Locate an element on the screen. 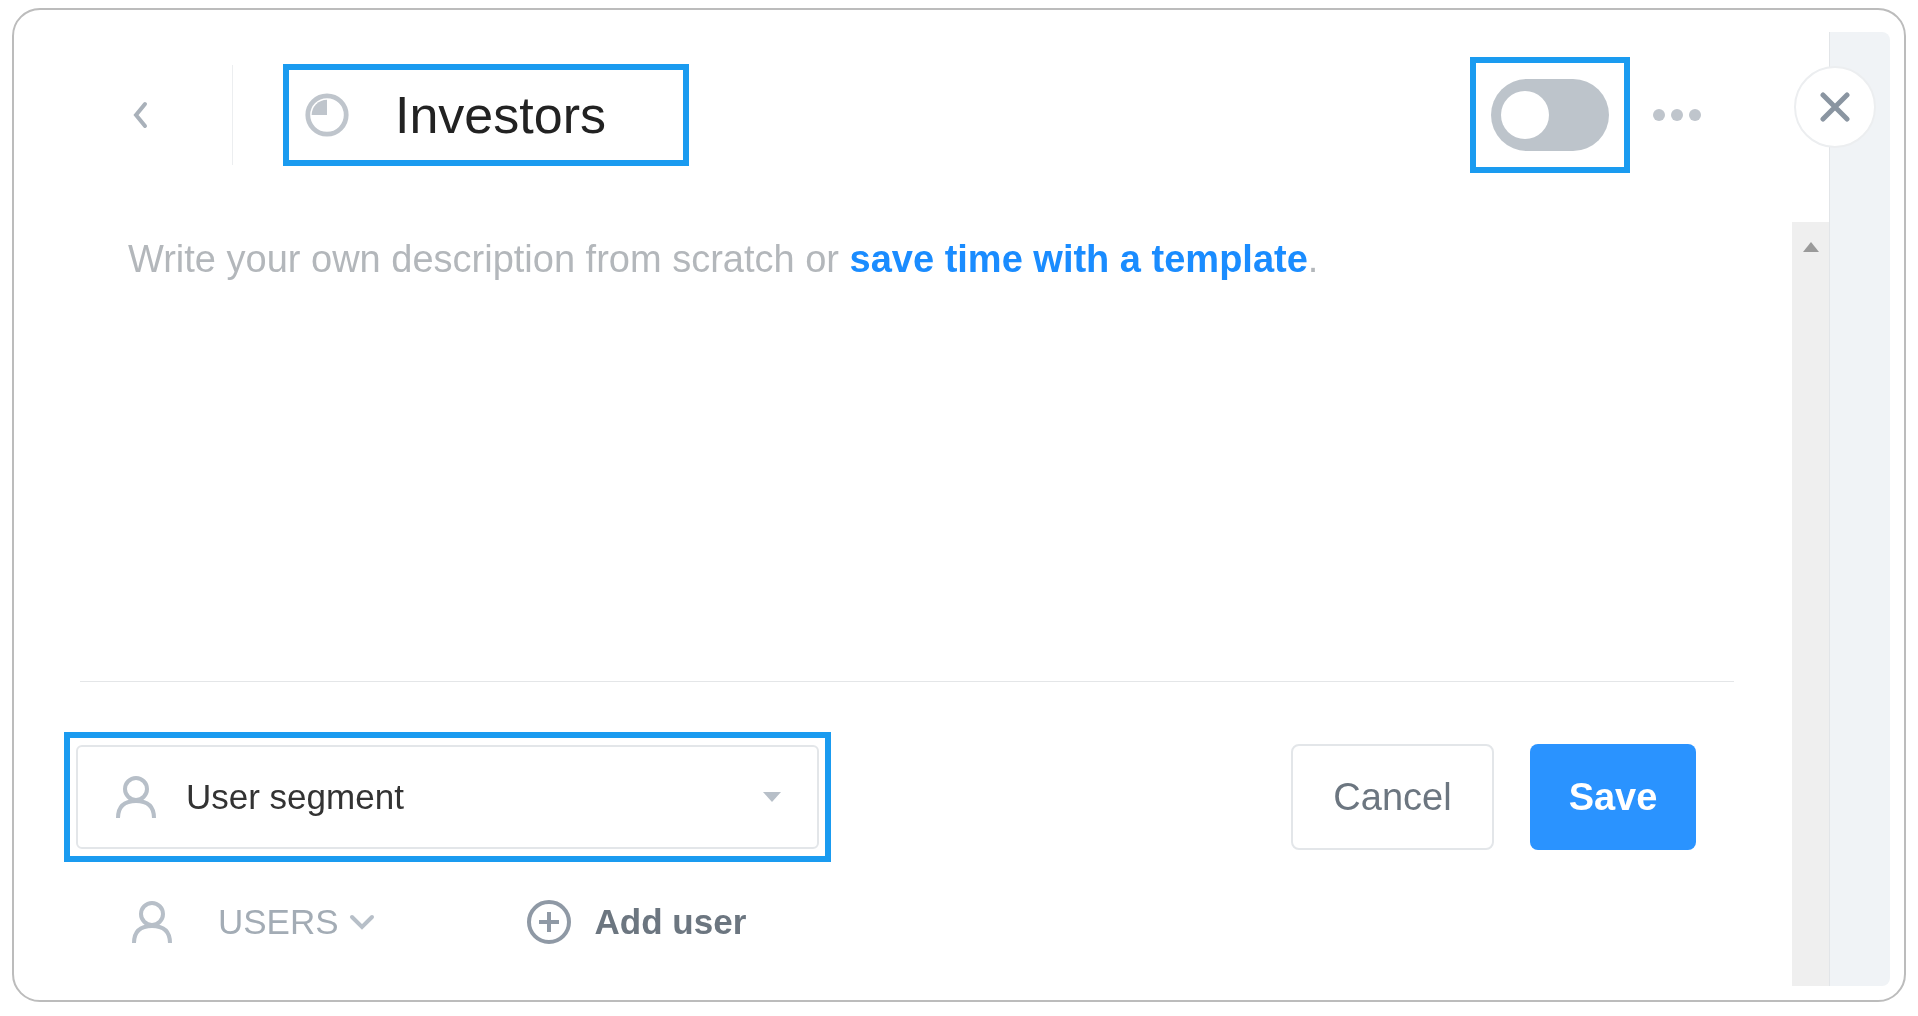 The height and width of the screenshot is (1016, 1918). dropdown-caret-icon is located at coordinates (772, 797).